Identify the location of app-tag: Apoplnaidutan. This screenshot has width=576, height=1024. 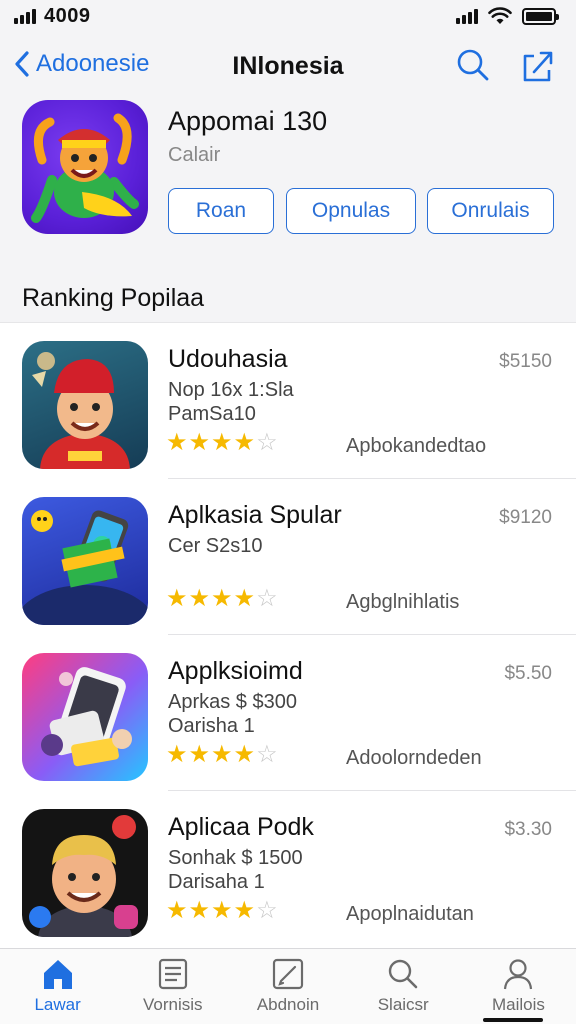
(410, 914).